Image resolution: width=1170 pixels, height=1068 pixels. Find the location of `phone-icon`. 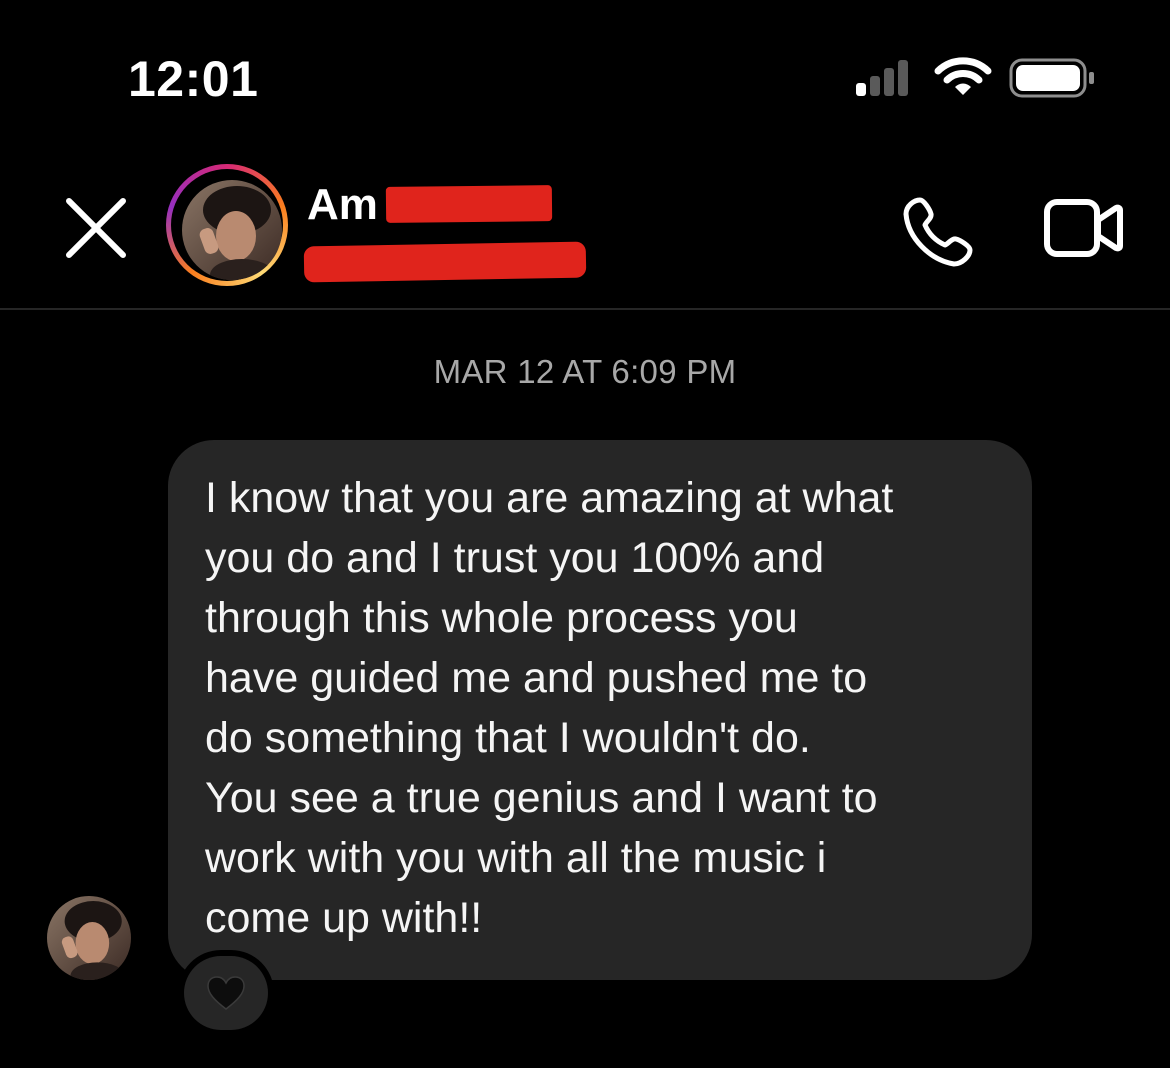

phone-icon is located at coordinates (938, 232).